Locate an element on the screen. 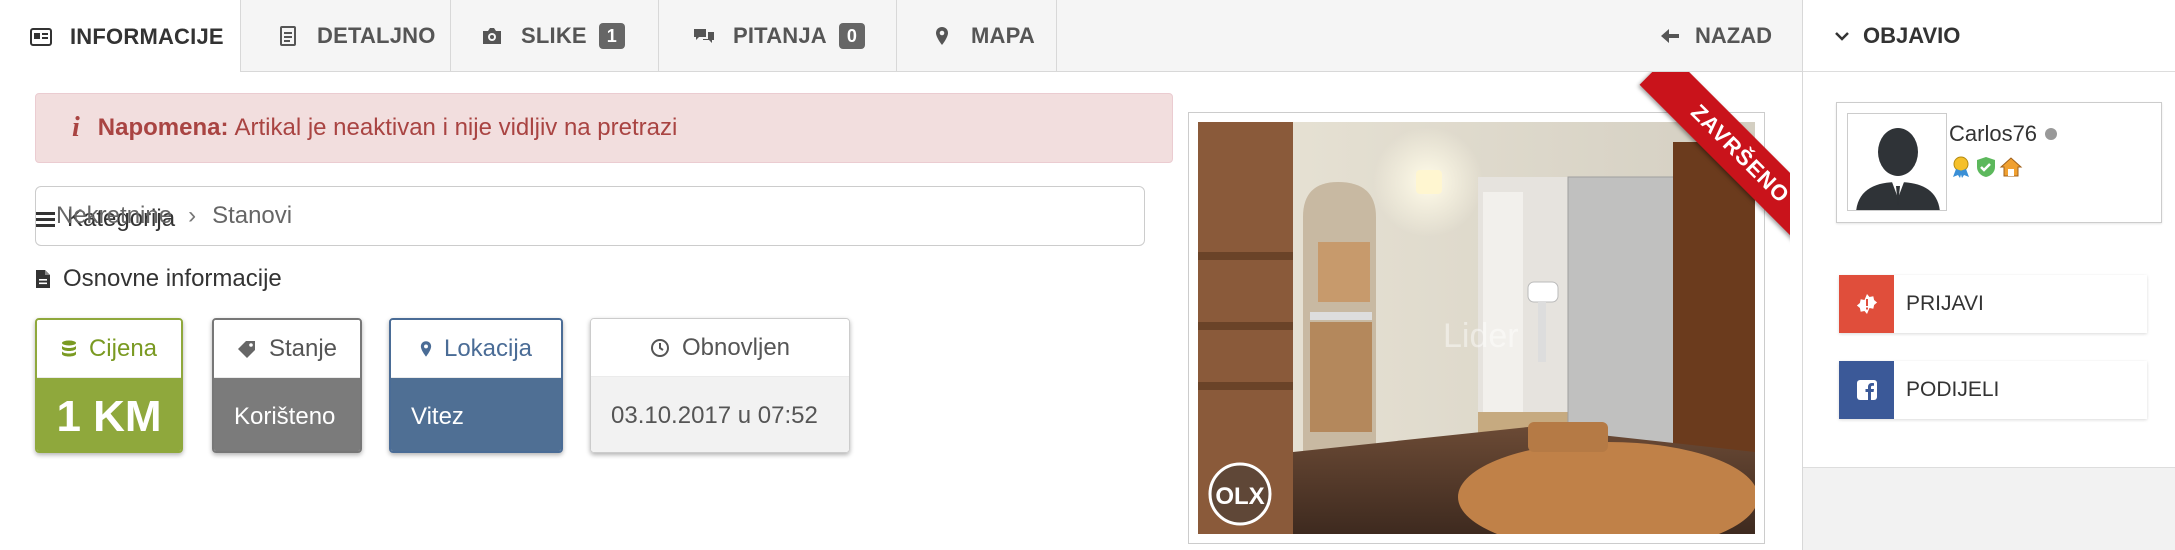 Image resolution: width=2175 pixels, height=550 pixels. verified-shield-icon is located at coordinates (1986, 167).